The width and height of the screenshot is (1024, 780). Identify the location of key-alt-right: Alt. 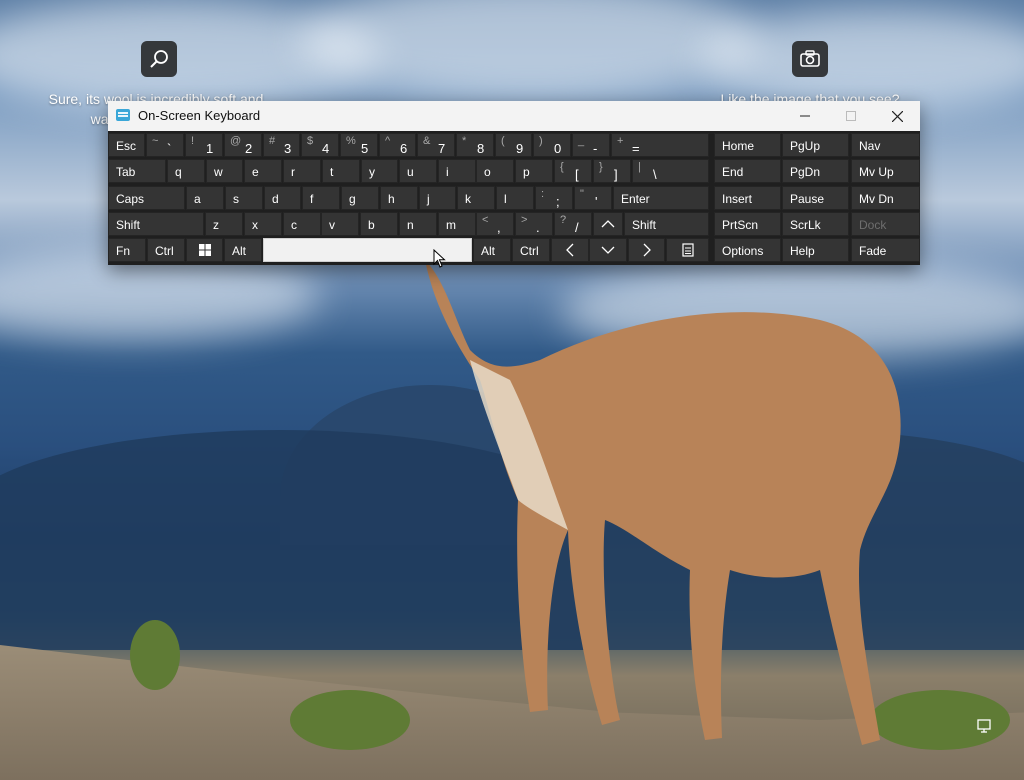
(492, 250).